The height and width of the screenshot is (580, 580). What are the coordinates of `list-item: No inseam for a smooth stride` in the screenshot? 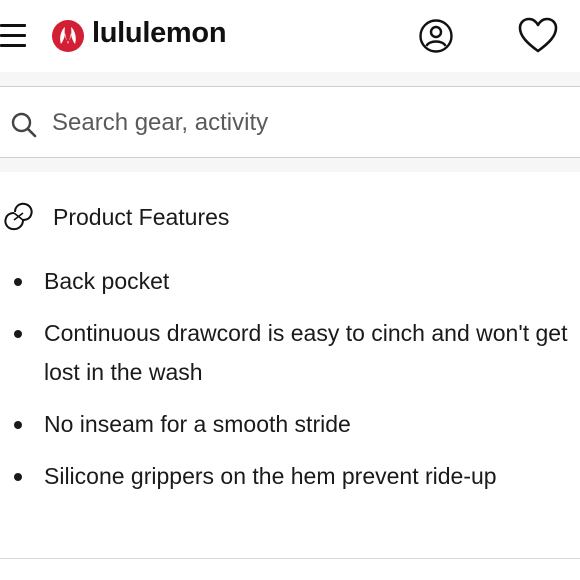 It's located at (290, 424).